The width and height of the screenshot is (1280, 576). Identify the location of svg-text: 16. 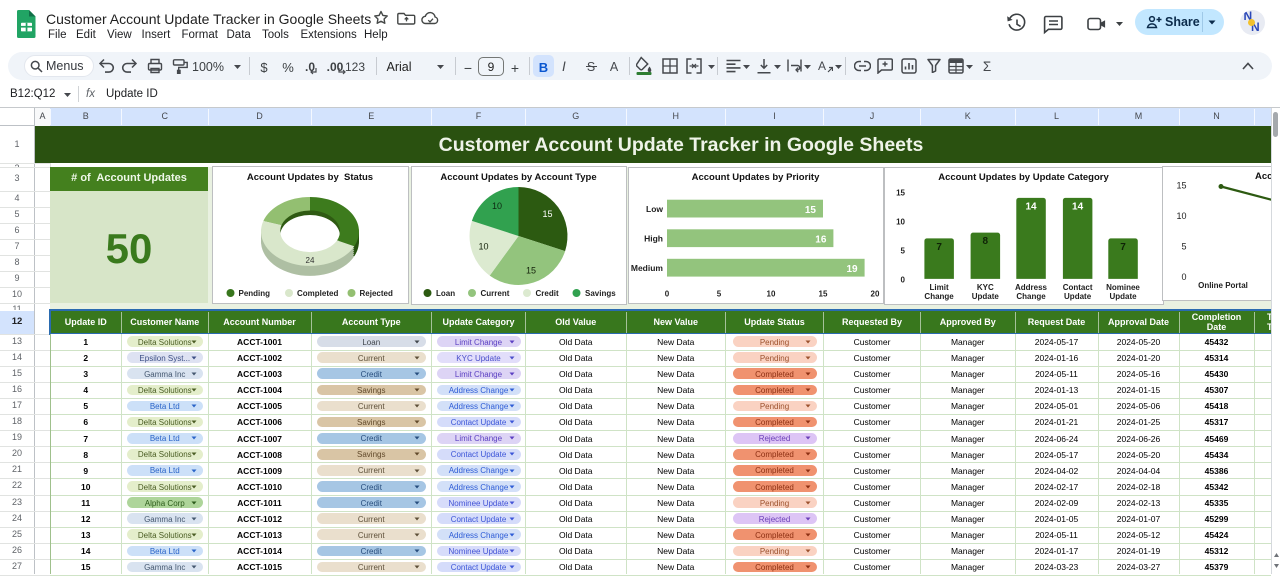
(821, 239).